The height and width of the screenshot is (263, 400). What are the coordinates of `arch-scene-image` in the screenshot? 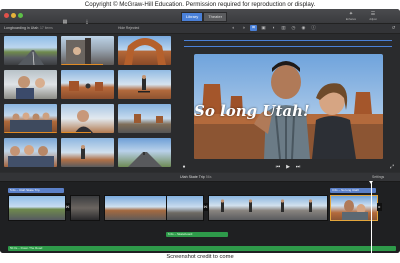 It's located at (145, 51).